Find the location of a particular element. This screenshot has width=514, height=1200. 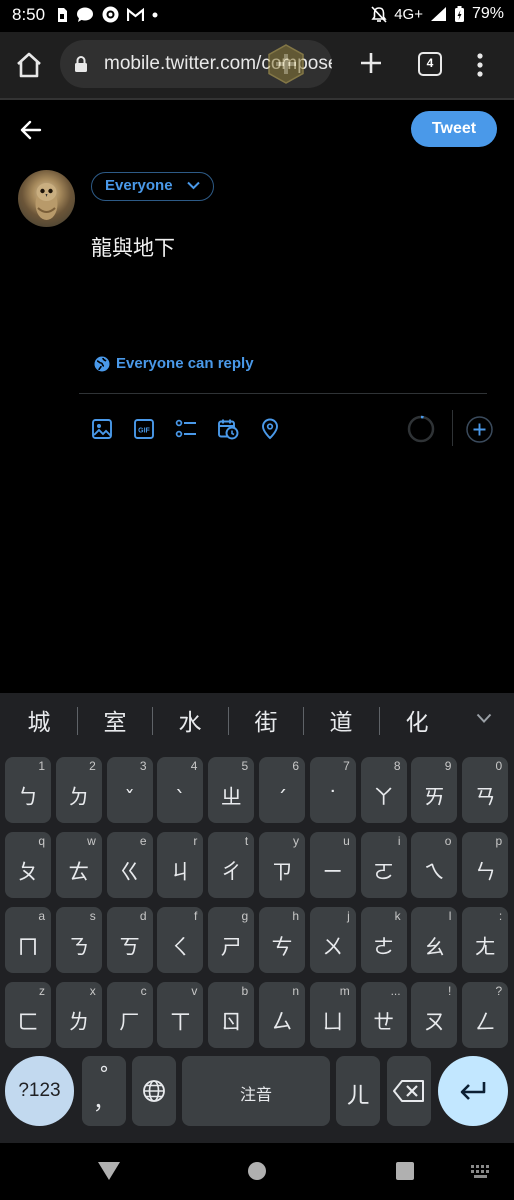

keyboard-key: pㄣ is located at coordinates (485, 865).